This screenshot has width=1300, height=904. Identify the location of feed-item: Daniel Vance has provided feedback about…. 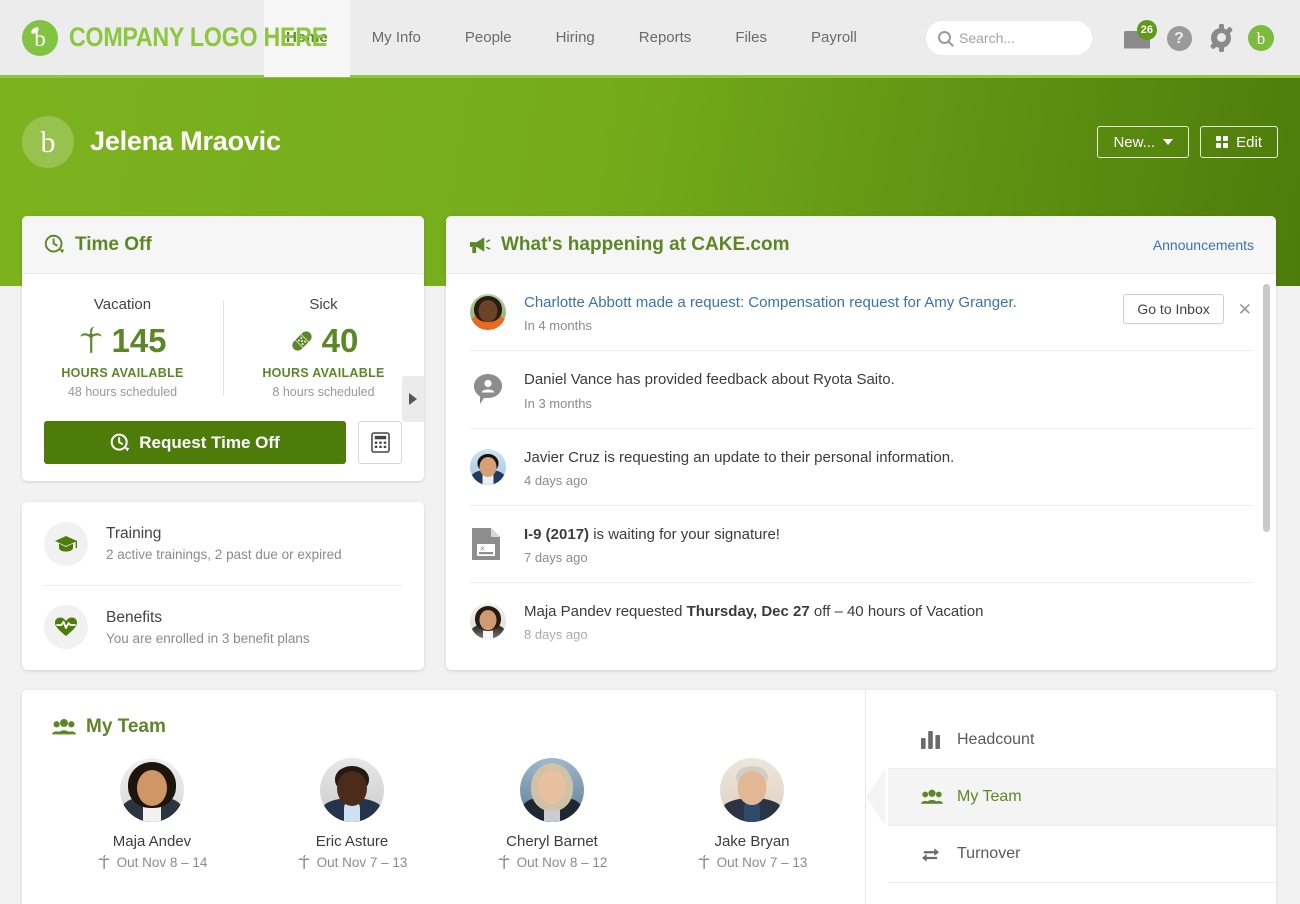
(861, 388).